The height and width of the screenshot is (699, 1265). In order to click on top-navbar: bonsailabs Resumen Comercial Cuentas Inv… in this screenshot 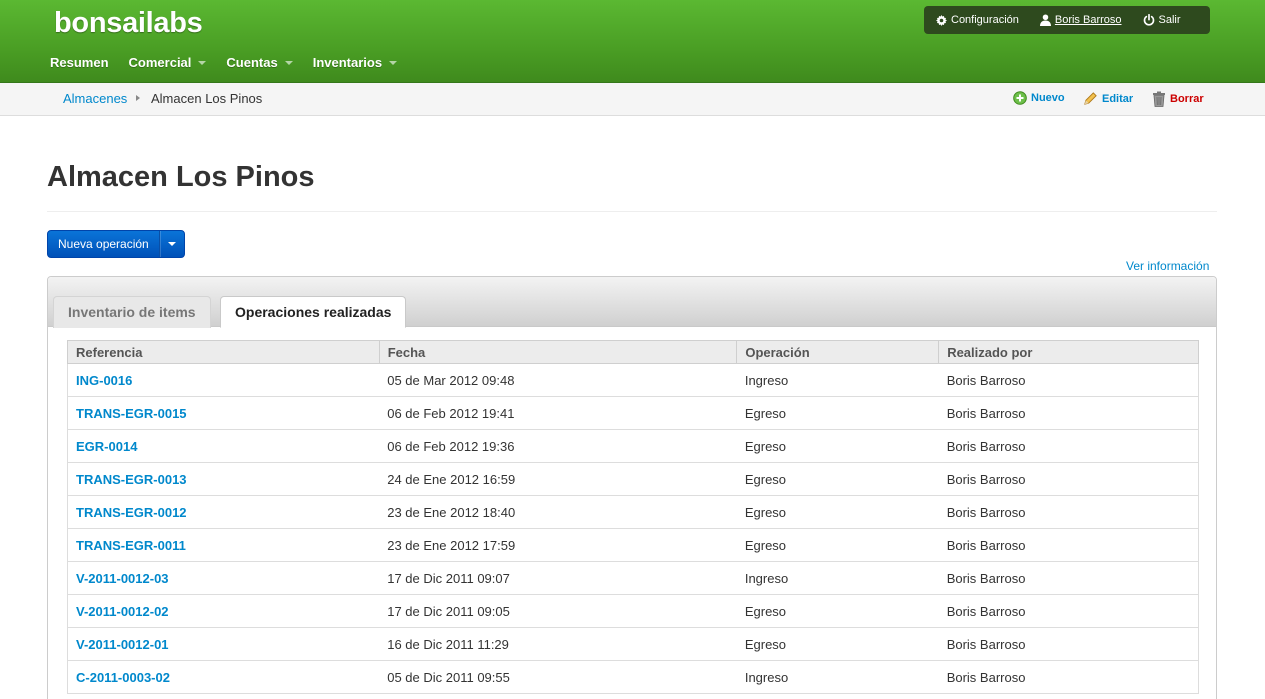, I will do `click(632, 41)`.